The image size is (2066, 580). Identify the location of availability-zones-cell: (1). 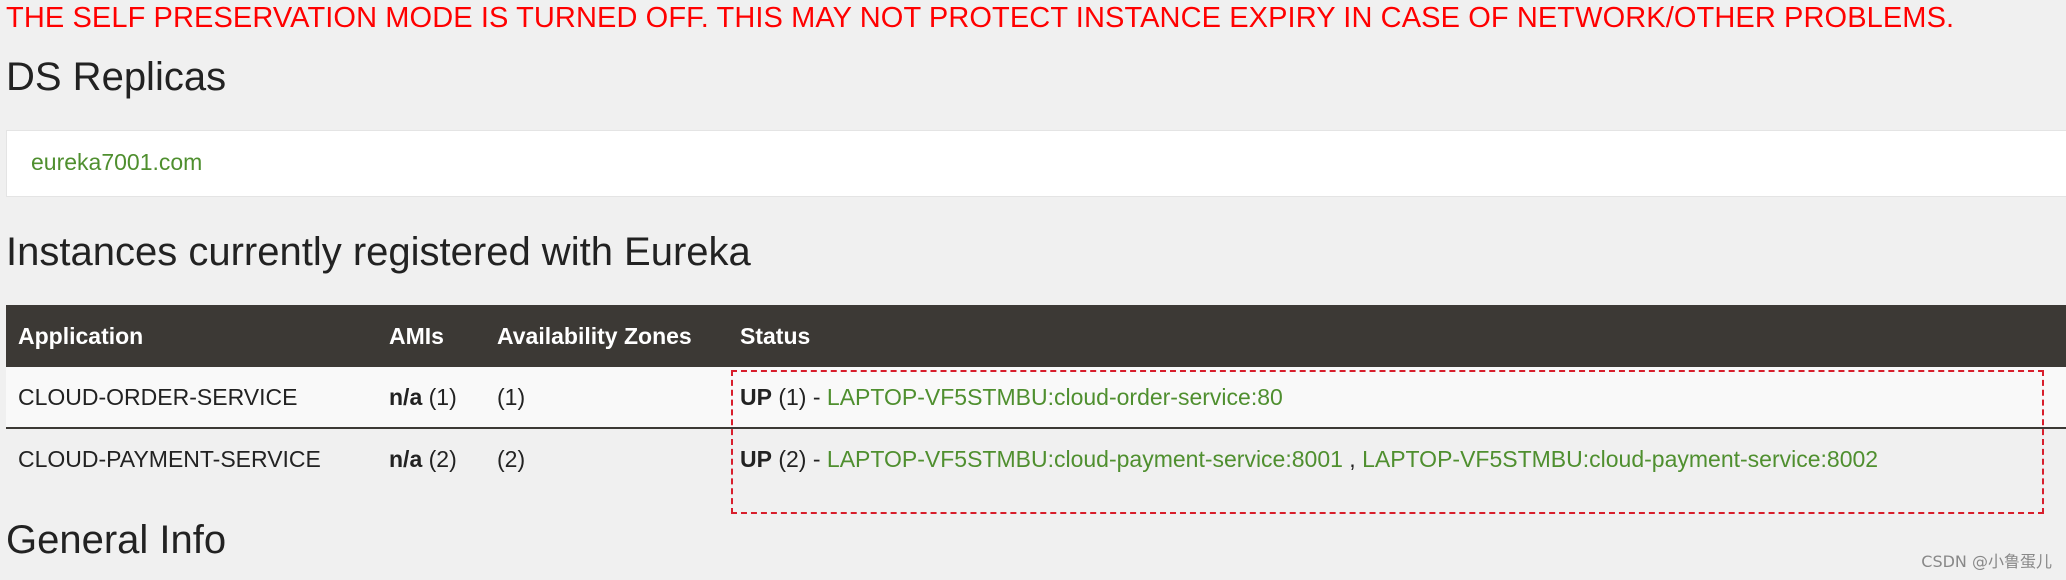
(606, 398).